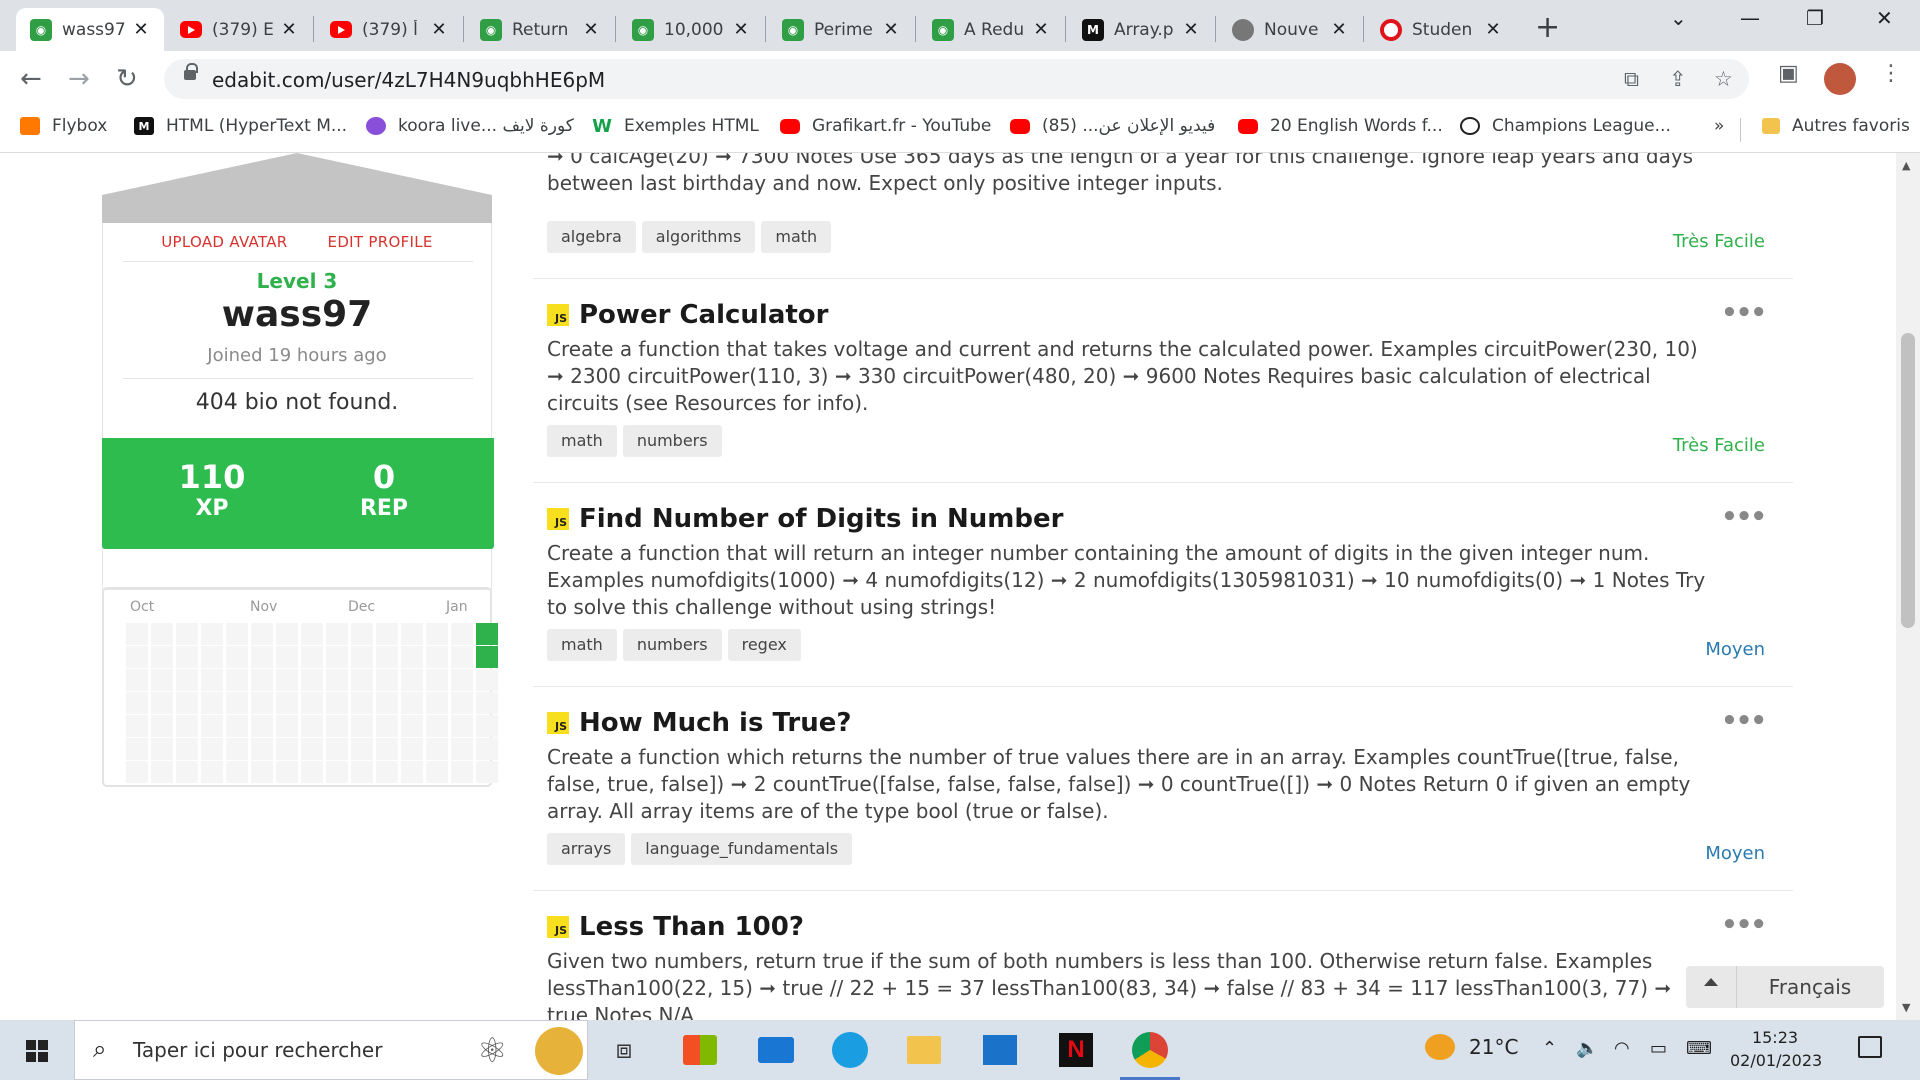  What do you see at coordinates (90, 29) in the screenshot?
I see `browser-tab: ◉ wass97 ✕` at bounding box center [90, 29].